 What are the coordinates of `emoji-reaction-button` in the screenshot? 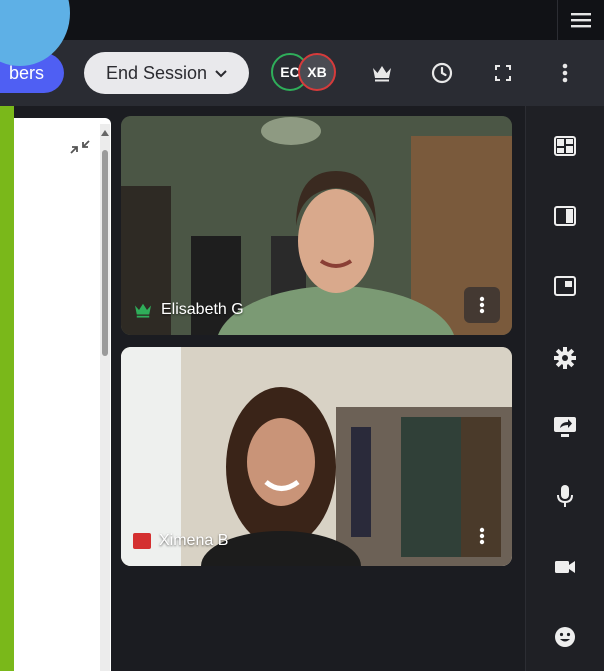 It's located at (565, 637).